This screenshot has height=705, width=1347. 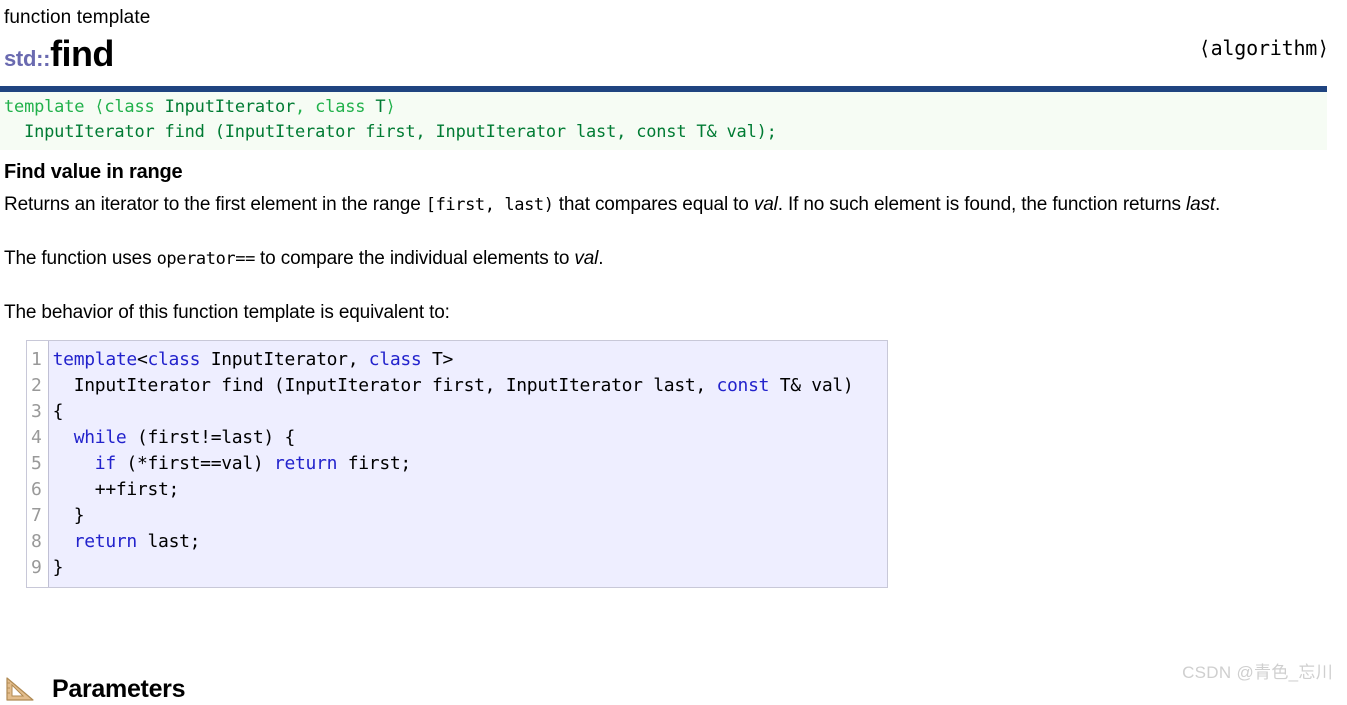 I want to click on page-header: function template std::find ⟨algorithm⟩, so click(x=673, y=43).